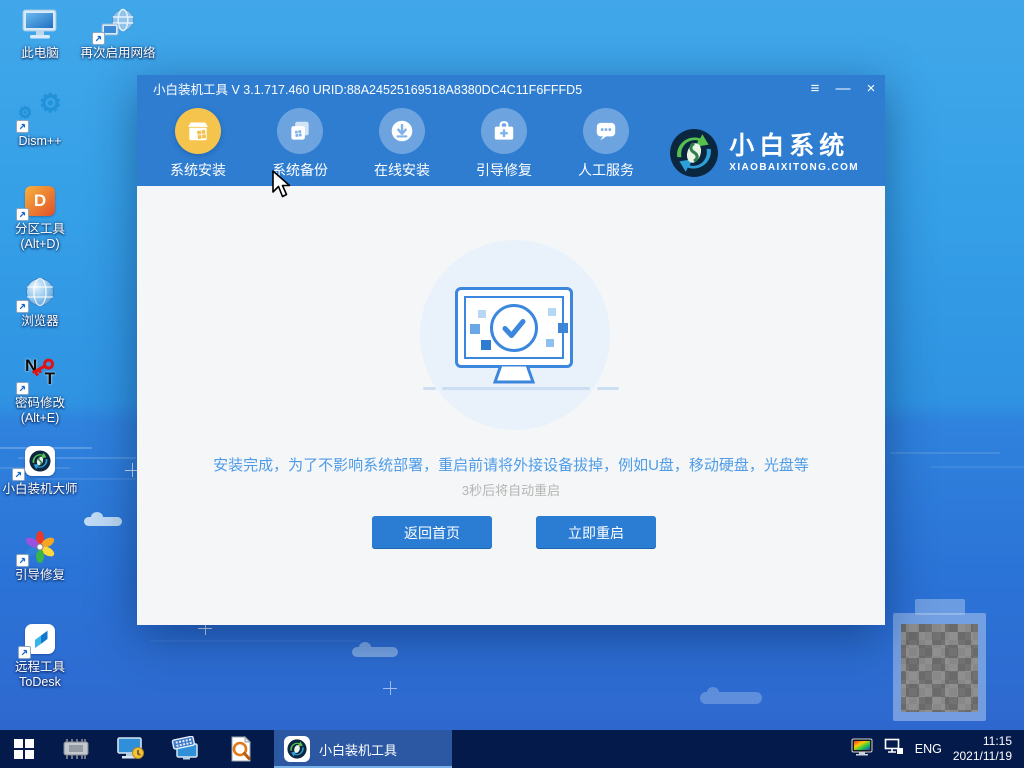  Describe the element at coordinates (928, 749) in the screenshot. I see `language-indicator: ENG` at that location.